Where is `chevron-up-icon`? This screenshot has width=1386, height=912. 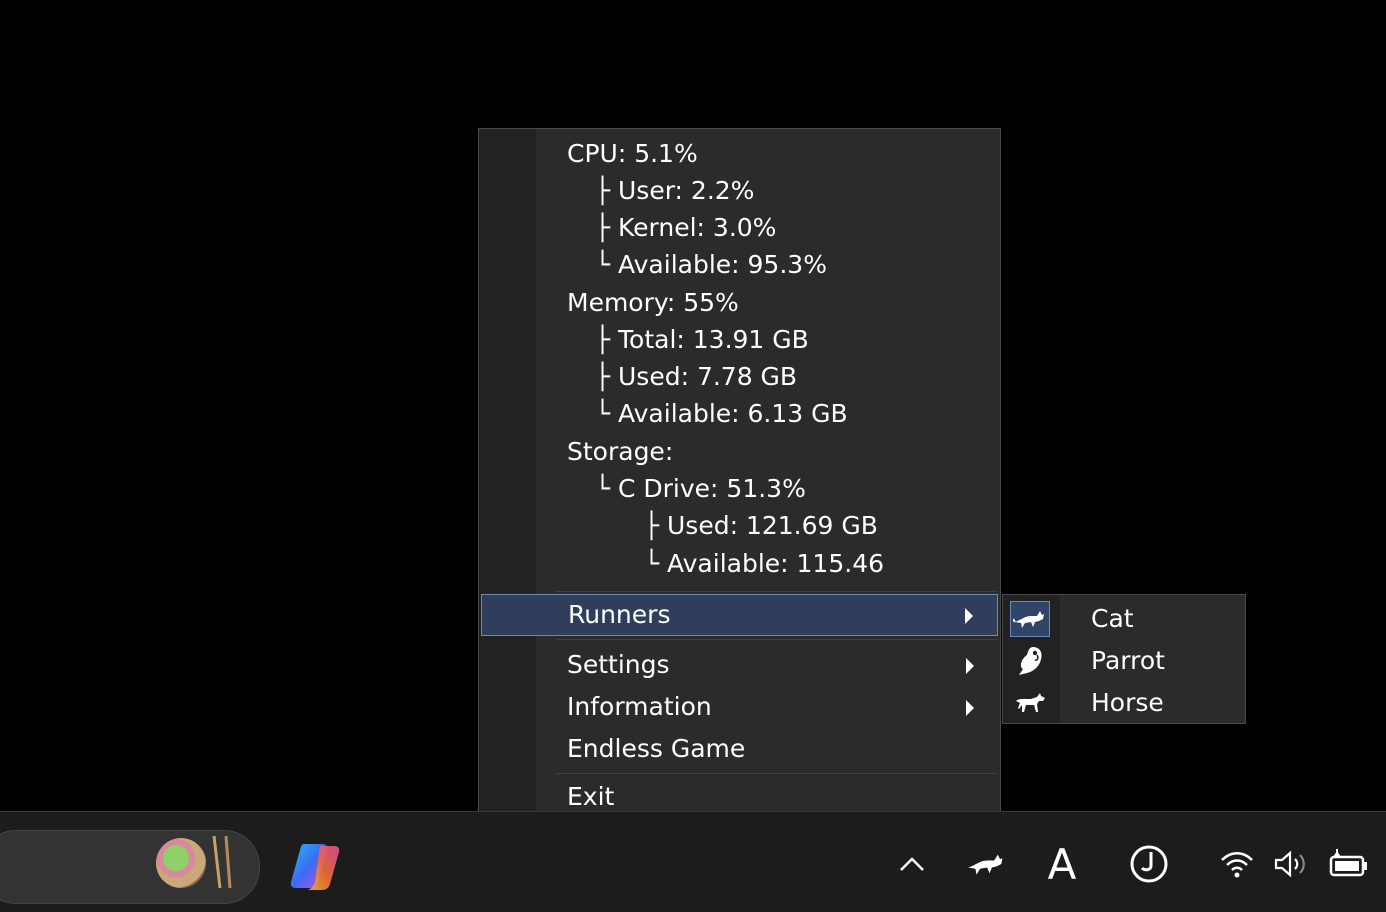 chevron-up-icon is located at coordinates (912, 864).